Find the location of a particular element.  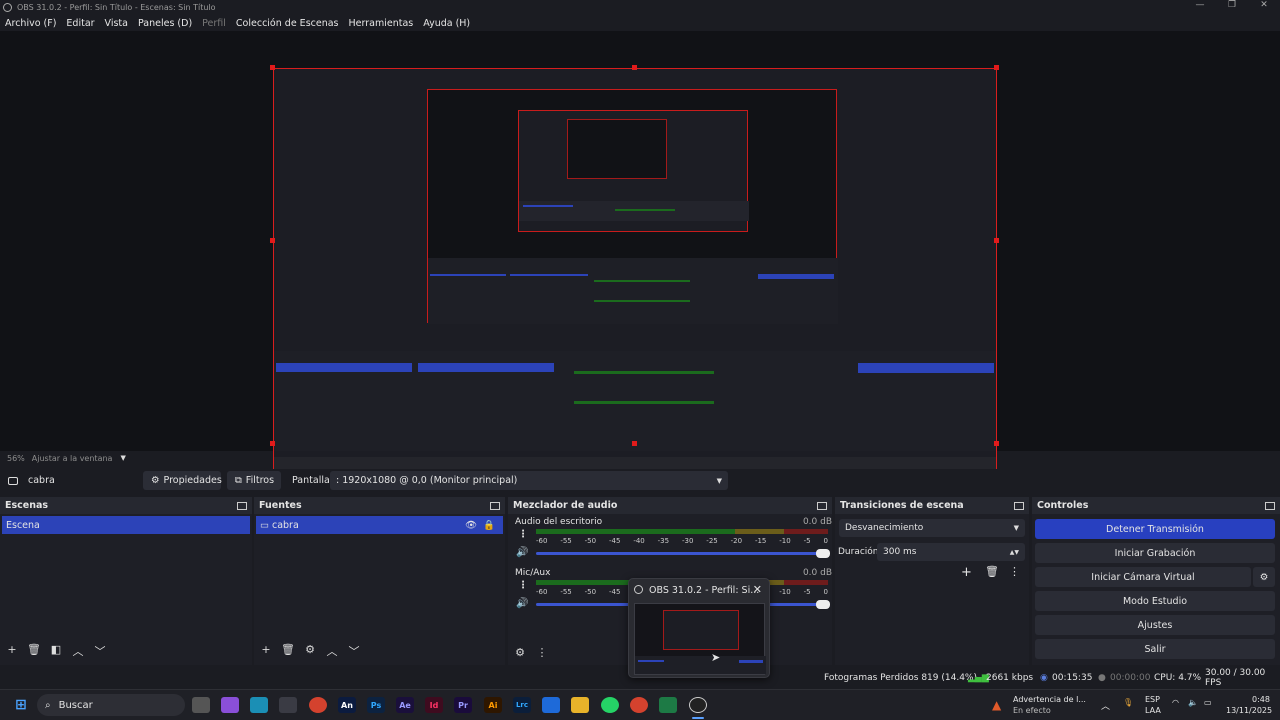

windows-start-icon: ⊞ is located at coordinates (21, 705).